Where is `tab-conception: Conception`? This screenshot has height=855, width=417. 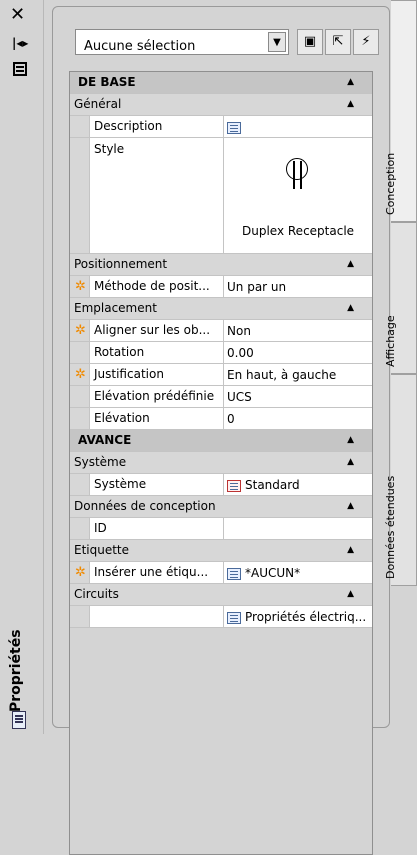 tab-conception: Conception is located at coordinates (400, 111).